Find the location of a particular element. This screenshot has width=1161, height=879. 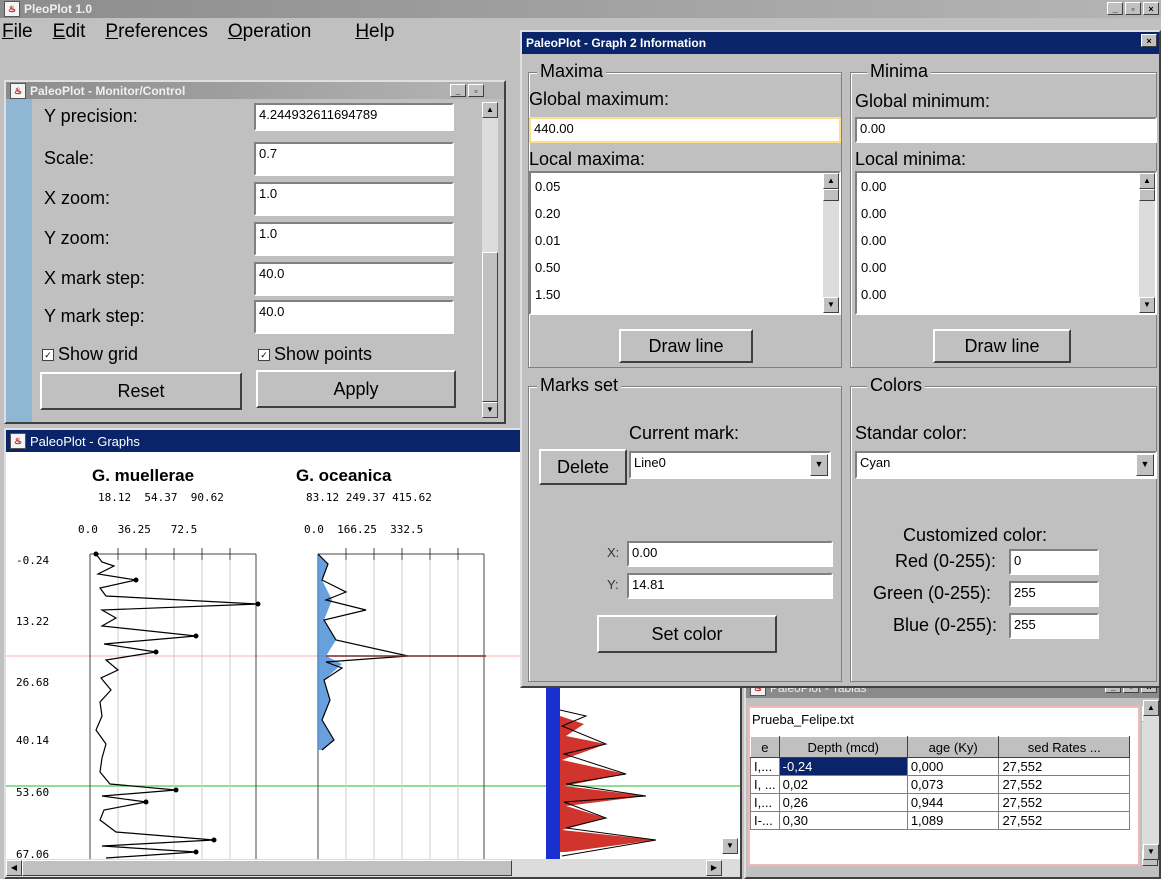

table-row: I,... -0,24 0,000 27,552 is located at coordinates (940, 766).